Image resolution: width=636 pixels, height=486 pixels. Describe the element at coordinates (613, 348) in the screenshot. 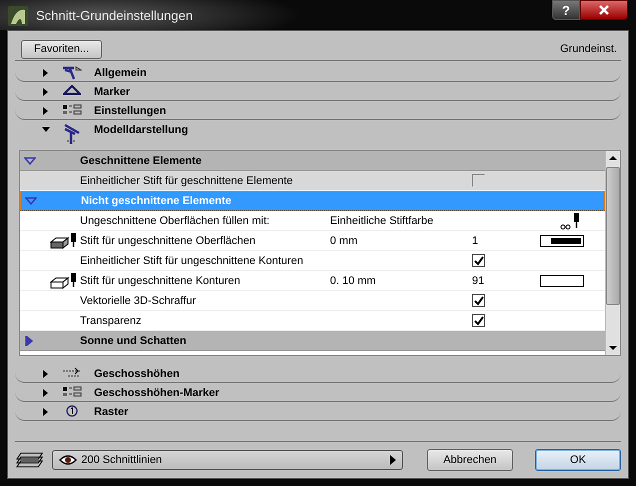

I see `scroll-down-arrow-icon` at that location.